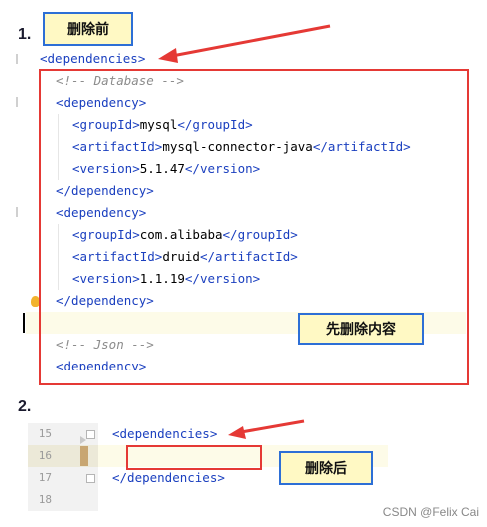 This screenshot has width=487, height=527. What do you see at coordinates (45, 433) in the screenshot?
I see `line-number: 15` at bounding box center [45, 433].